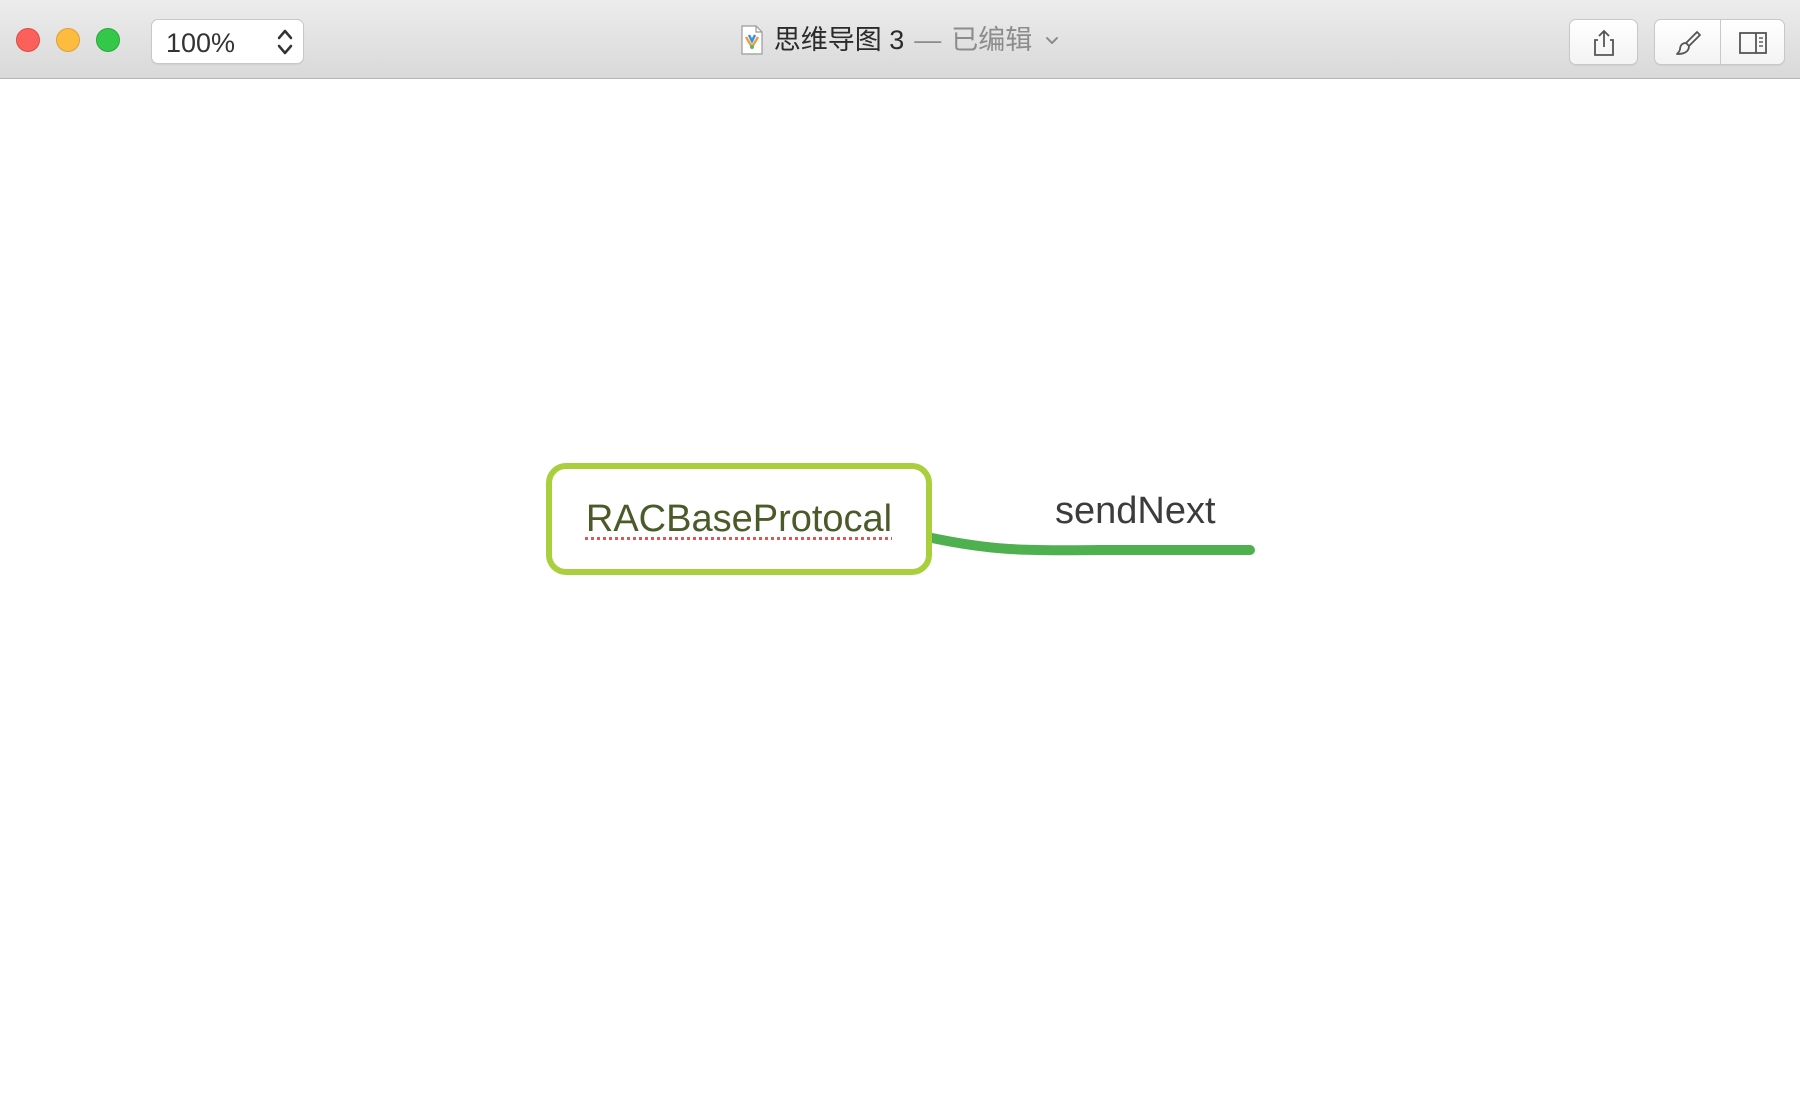 This screenshot has height=1100, width=1800. I want to click on document-edit-status: 已编辑, so click(992, 40).